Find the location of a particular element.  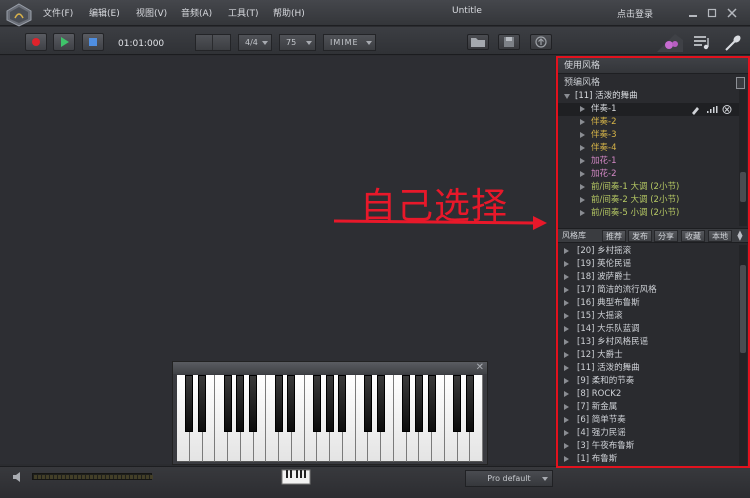

preset-tree-item: 伴奏-2 is located at coordinates (648, 122).